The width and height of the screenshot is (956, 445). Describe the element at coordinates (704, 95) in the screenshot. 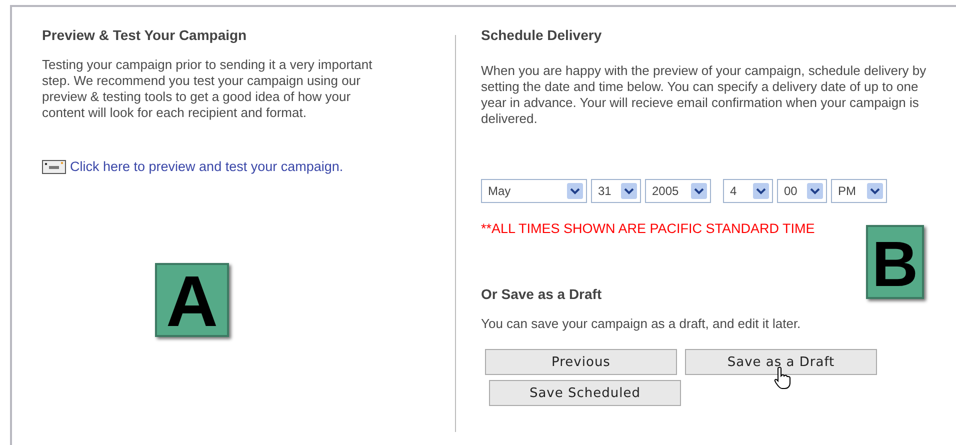

I see `description-text: When you are happy with the preview of your campaign, schedule delivery by setting the date and time below. You can specify a delivery date of up to one year in advance. Your will recieve email confirmation when your campaign is delivered.` at that location.